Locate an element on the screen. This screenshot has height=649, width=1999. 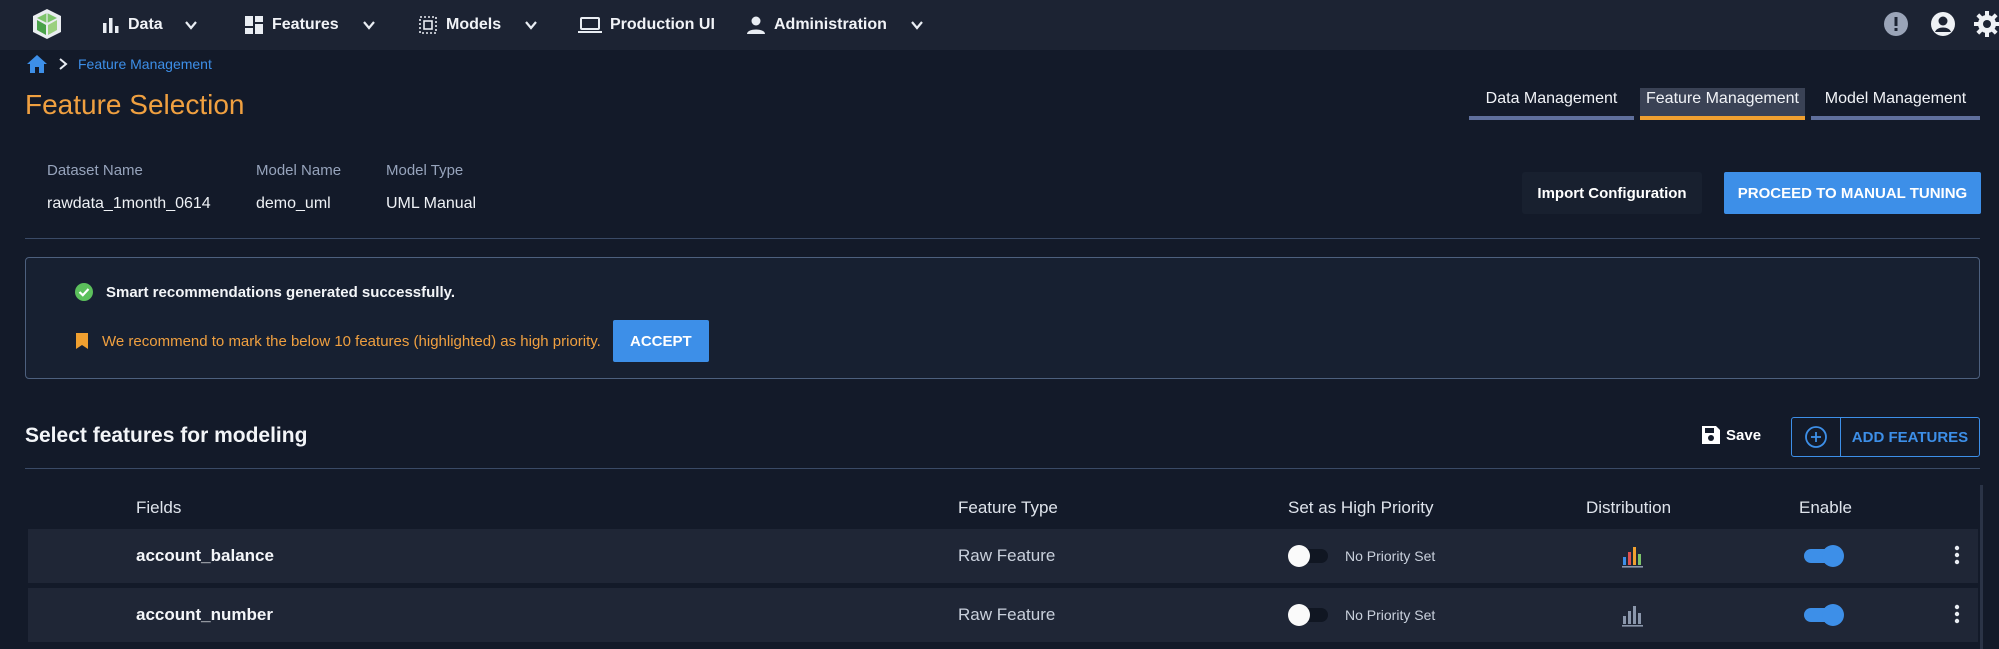
meta-dataset-label: Dataset Name is located at coordinates (95, 170).